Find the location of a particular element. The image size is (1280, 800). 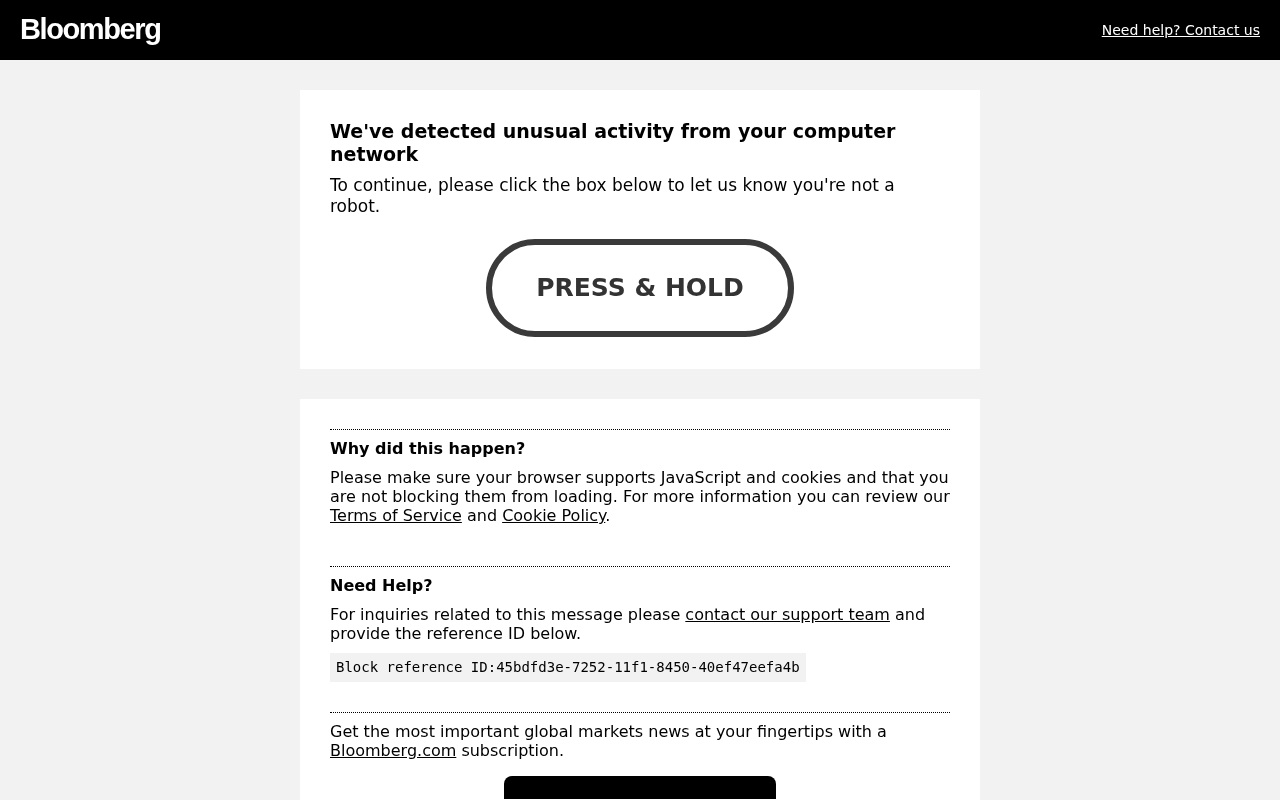

section-paragraph: Get the most important global markets news at your fingertips with a Bloomberg.com subscription. is located at coordinates (609, 741).